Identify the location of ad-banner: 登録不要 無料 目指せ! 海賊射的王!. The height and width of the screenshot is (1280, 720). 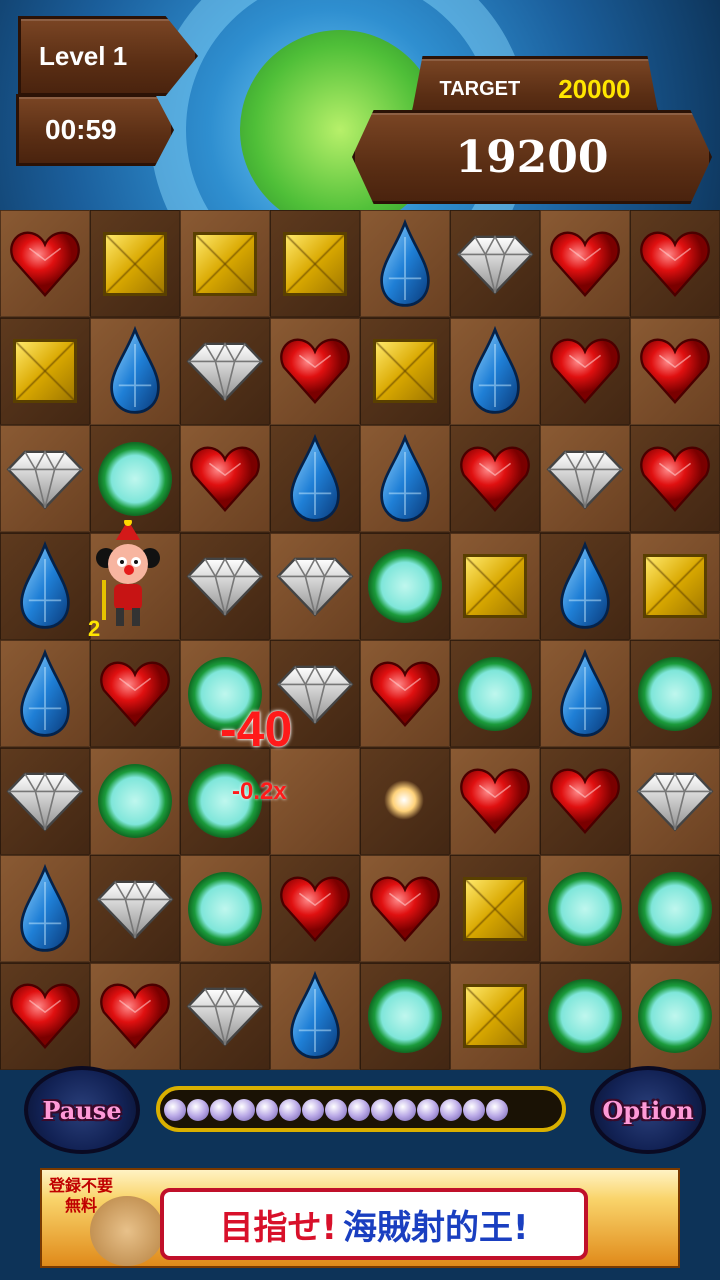
(360, 1218).